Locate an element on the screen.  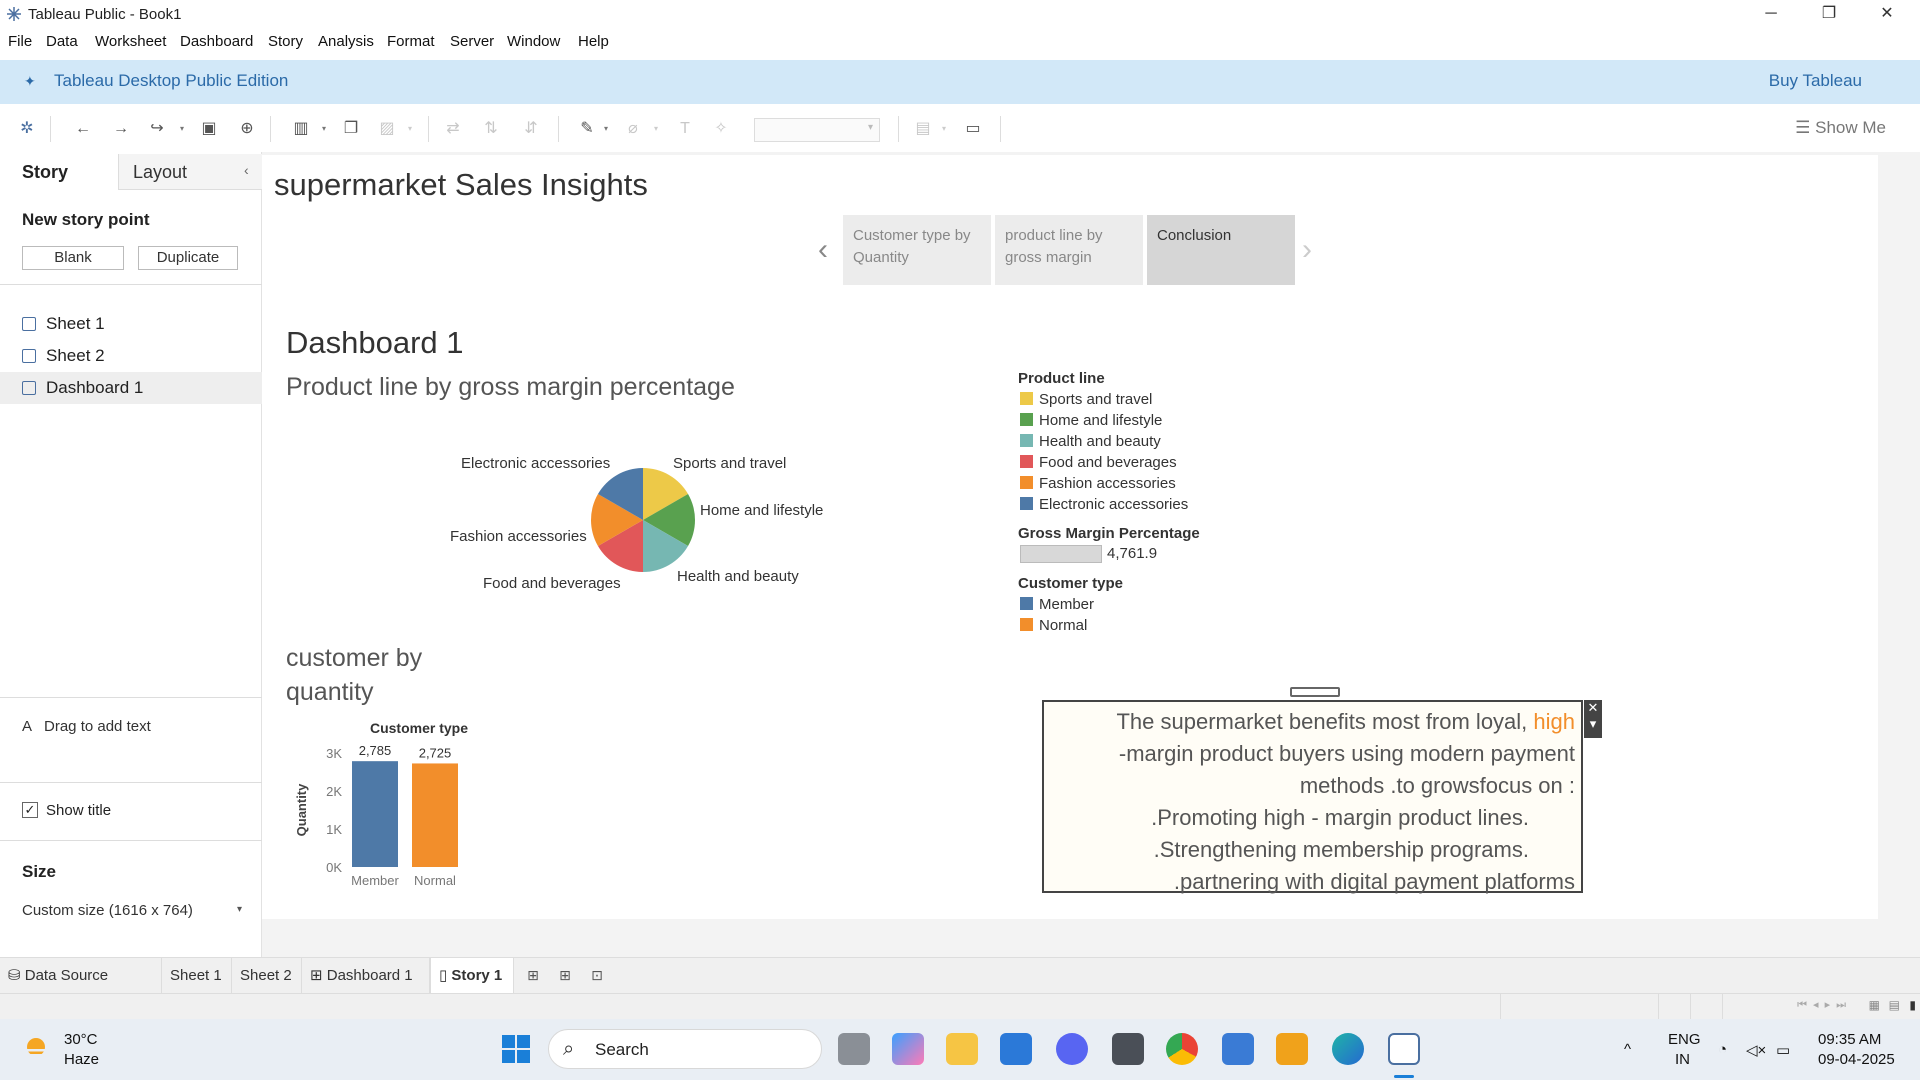
legend-item: Food and beverages is located at coordinates (1098, 462).